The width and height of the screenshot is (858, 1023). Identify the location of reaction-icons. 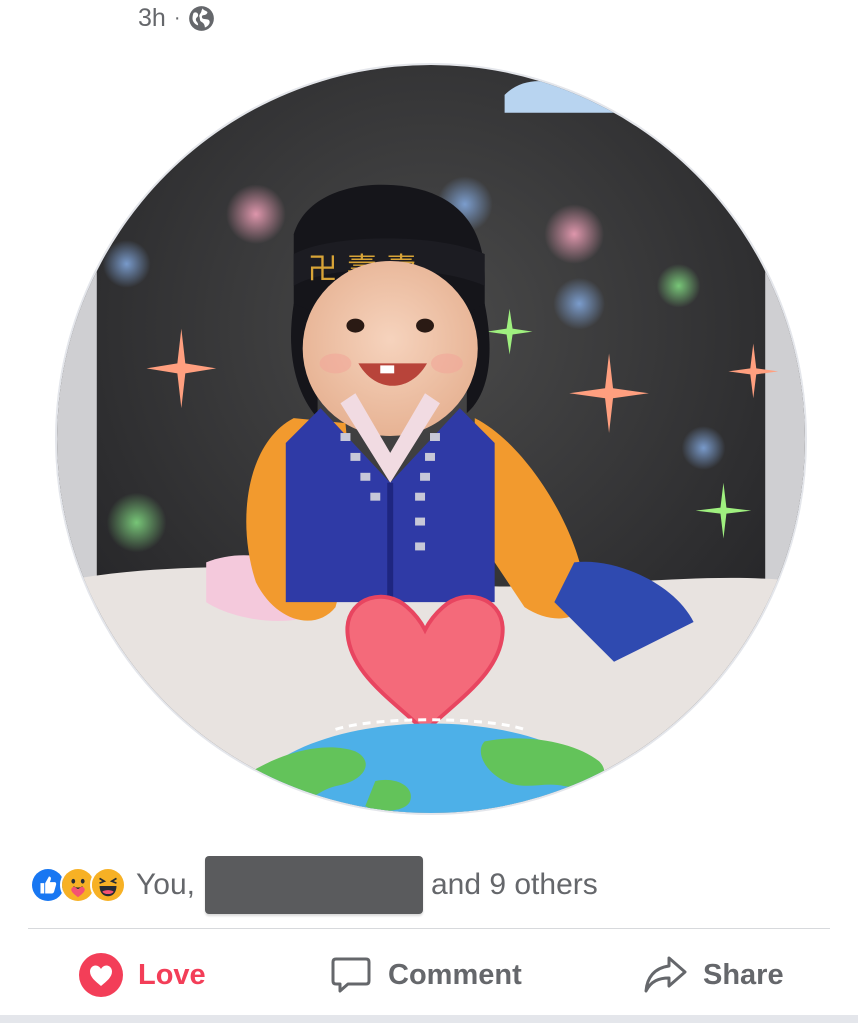
(78, 885).